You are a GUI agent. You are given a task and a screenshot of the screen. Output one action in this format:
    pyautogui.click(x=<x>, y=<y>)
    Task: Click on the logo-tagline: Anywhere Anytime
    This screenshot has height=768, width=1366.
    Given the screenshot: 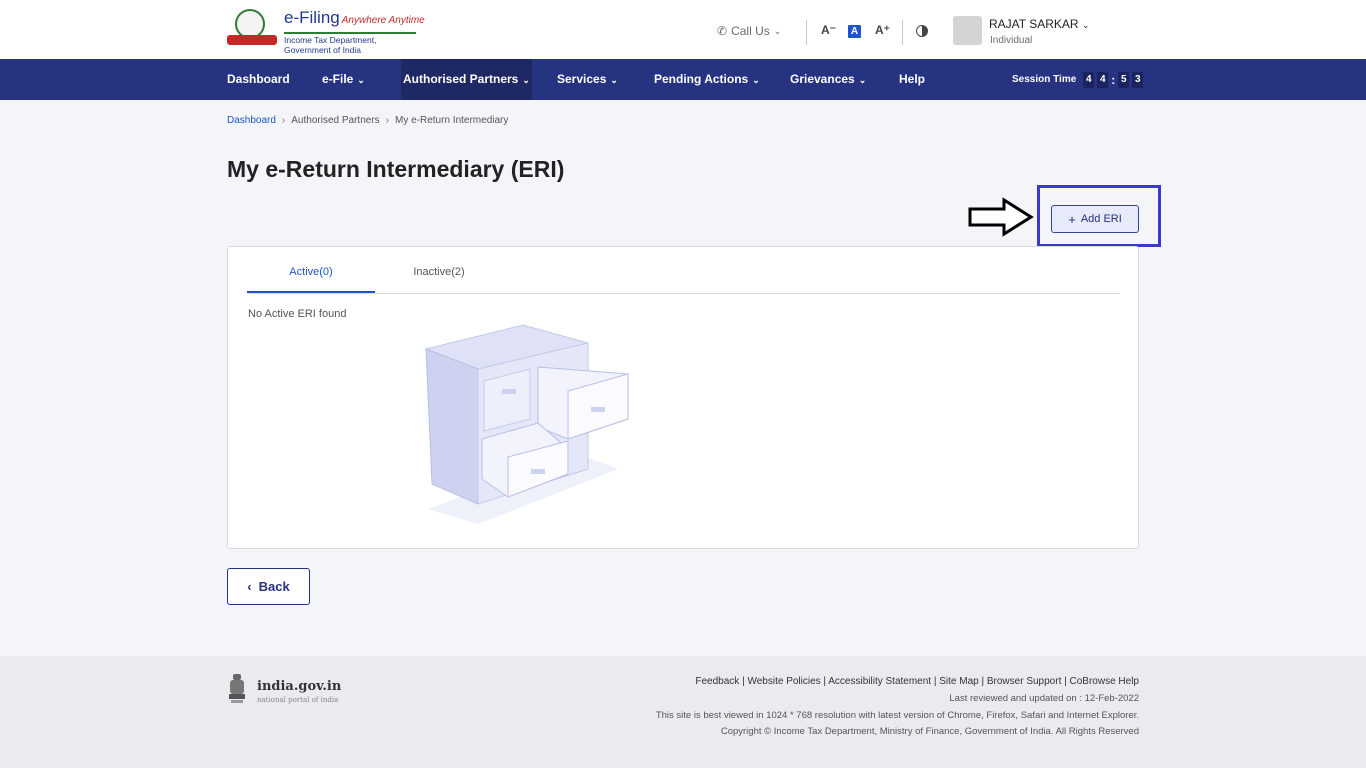 What is the action you would take?
    pyautogui.click(x=383, y=20)
    